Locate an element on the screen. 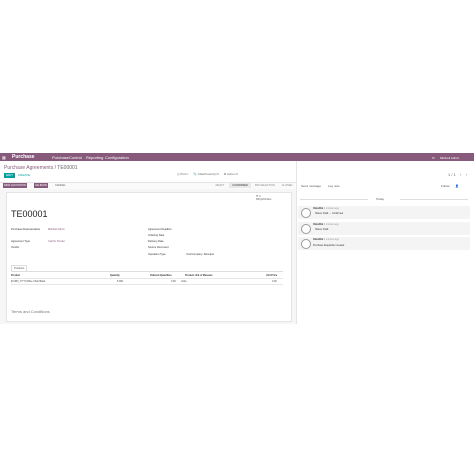  stage-draft: DRAFT is located at coordinates (220, 185).